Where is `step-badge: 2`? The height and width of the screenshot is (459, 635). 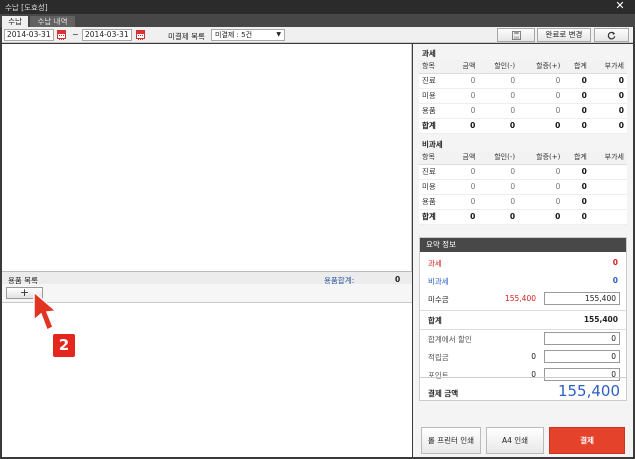 step-badge: 2 is located at coordinates (64, 345).